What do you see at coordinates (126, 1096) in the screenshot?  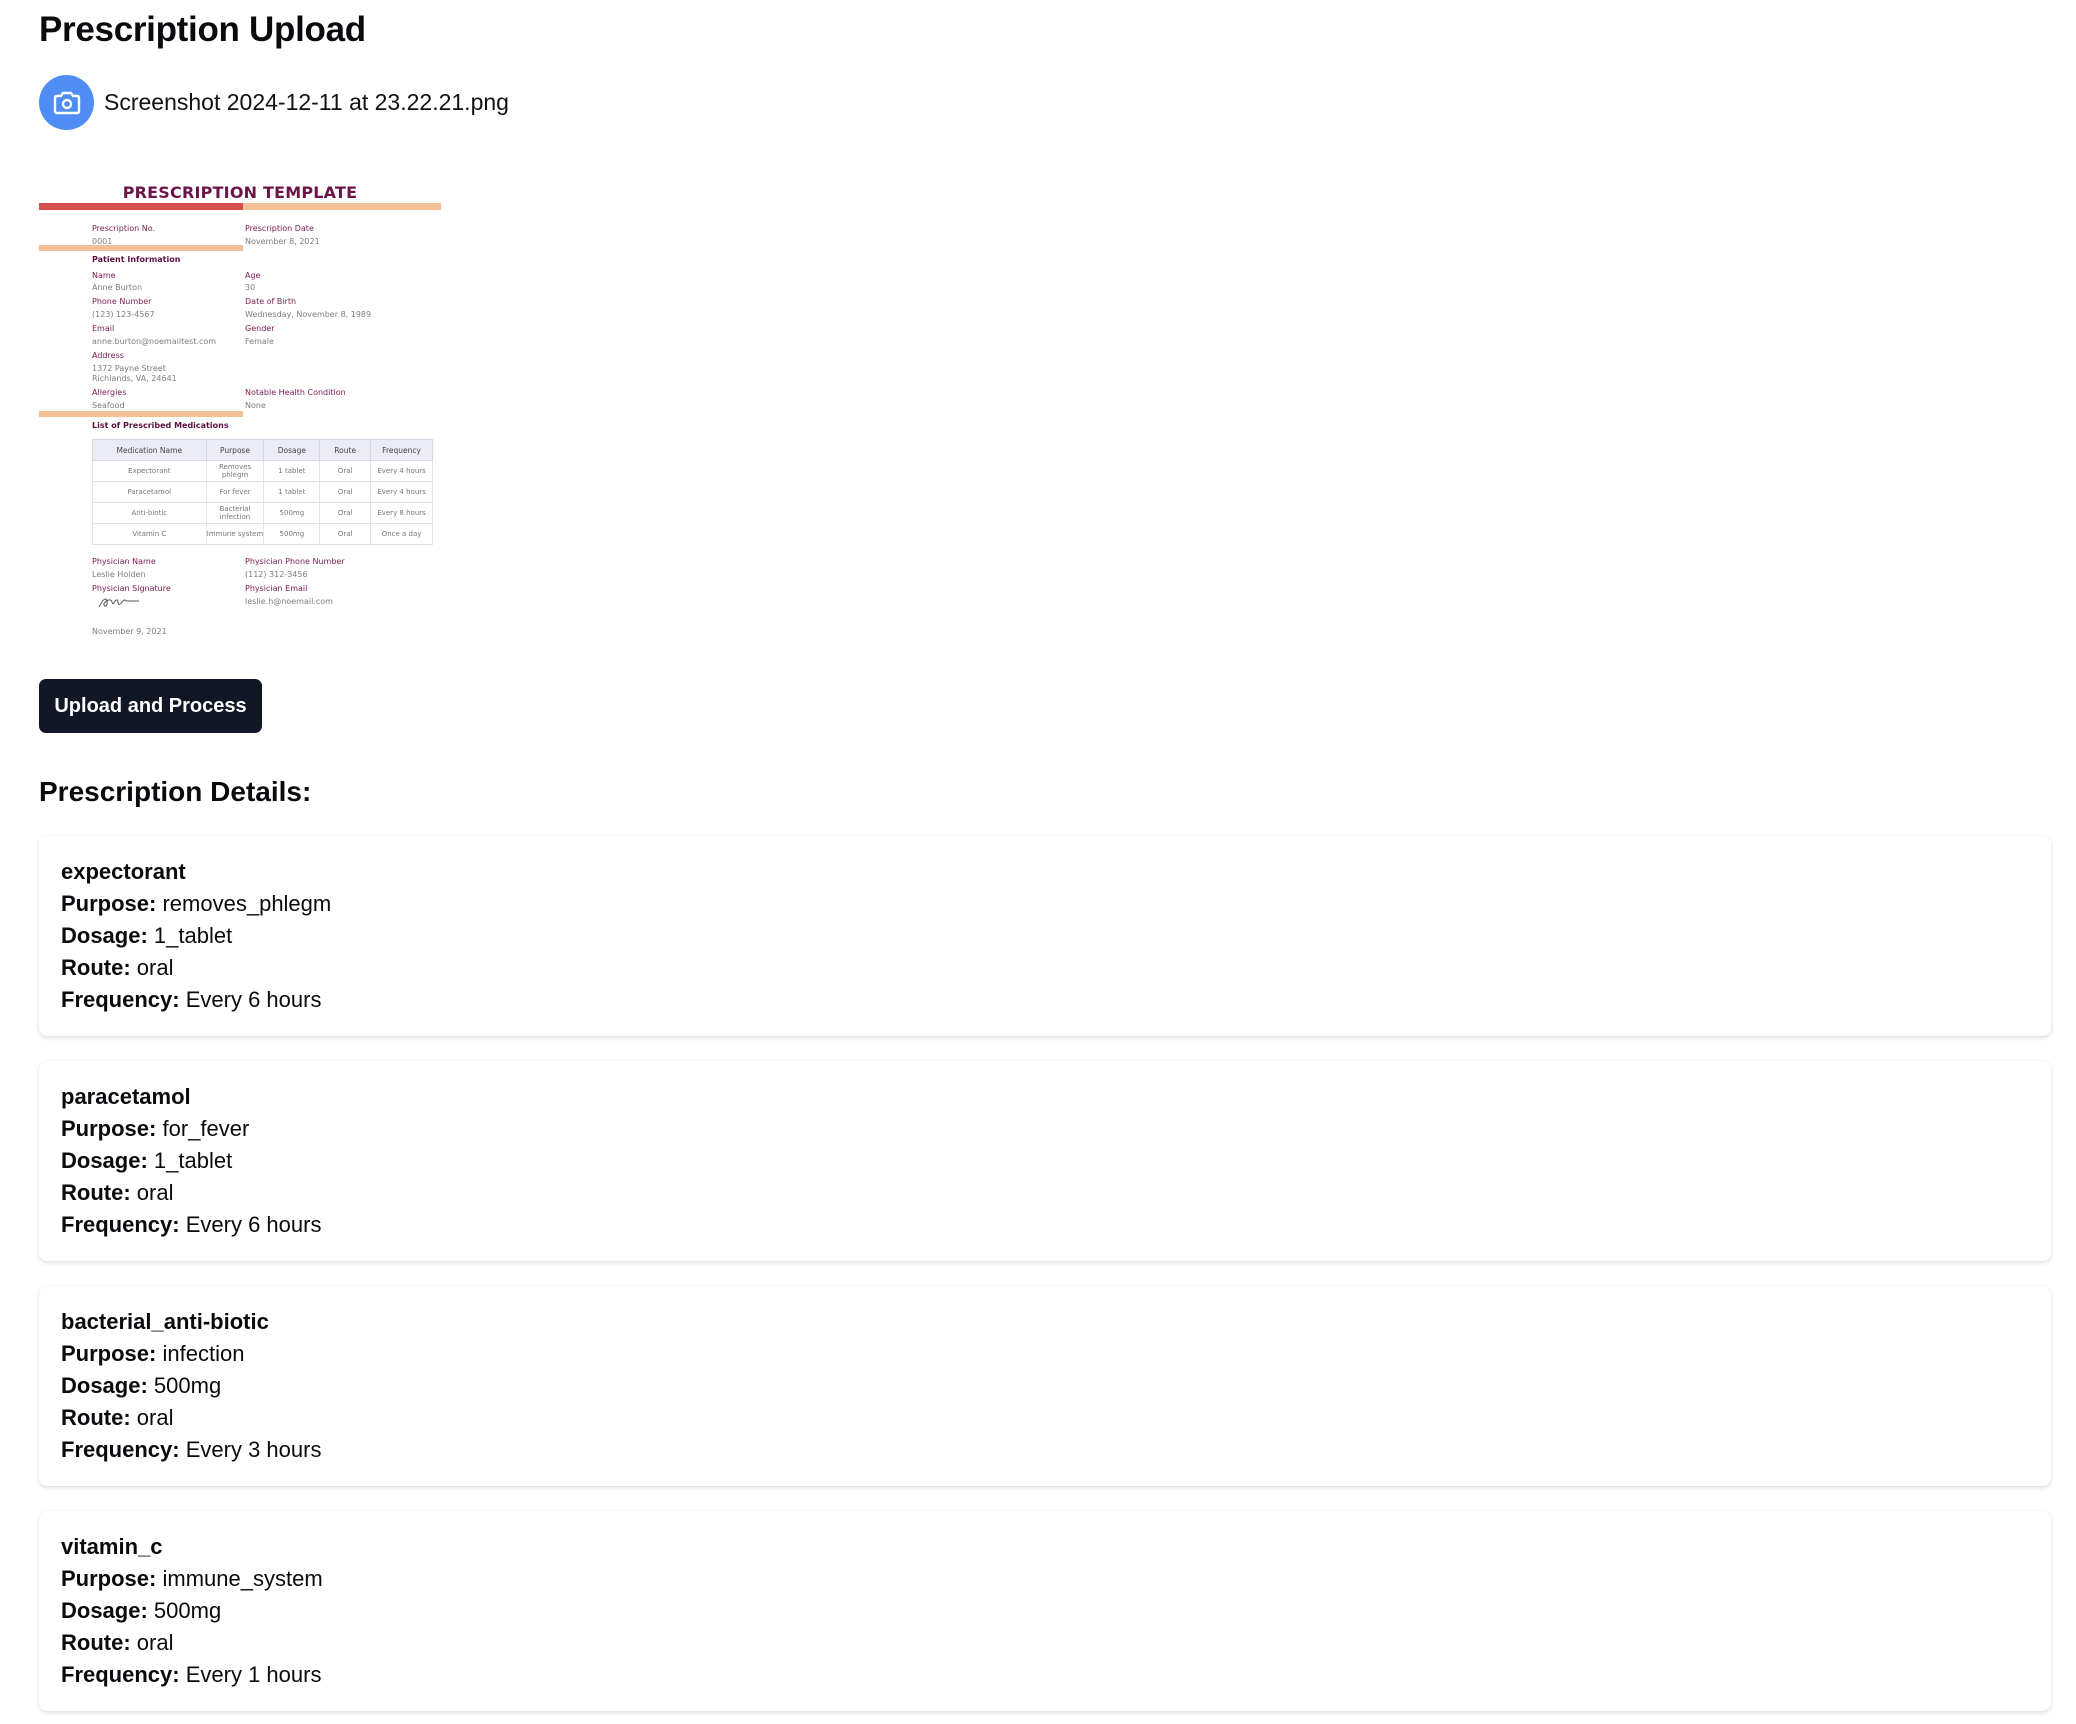 I see `medication-name: paracetamol` at bounding box center [126, 1096].